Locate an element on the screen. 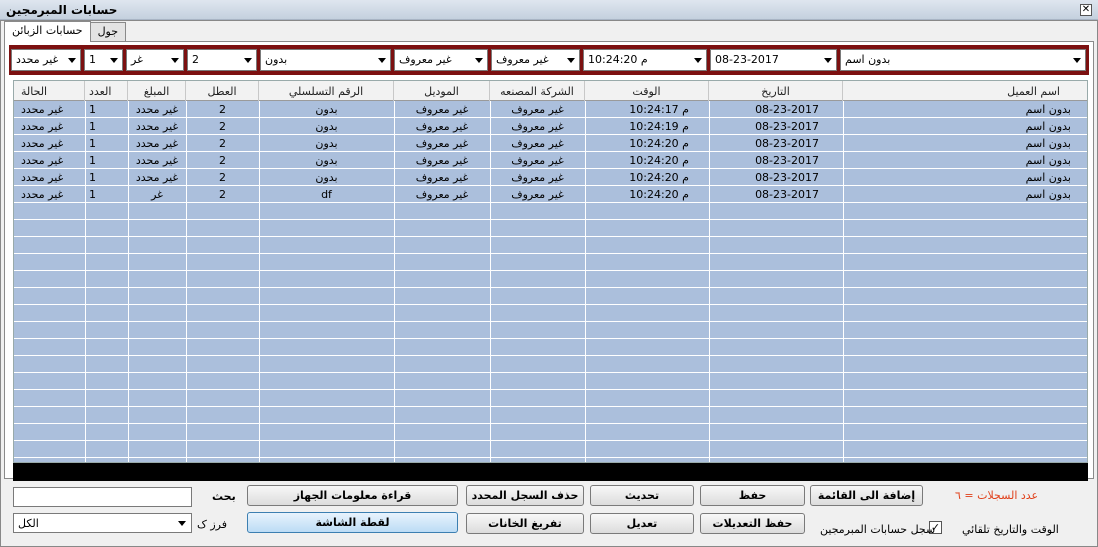 The image size is (1098, 547). company-combo: غير معروف is located at coordinates (535, 60).